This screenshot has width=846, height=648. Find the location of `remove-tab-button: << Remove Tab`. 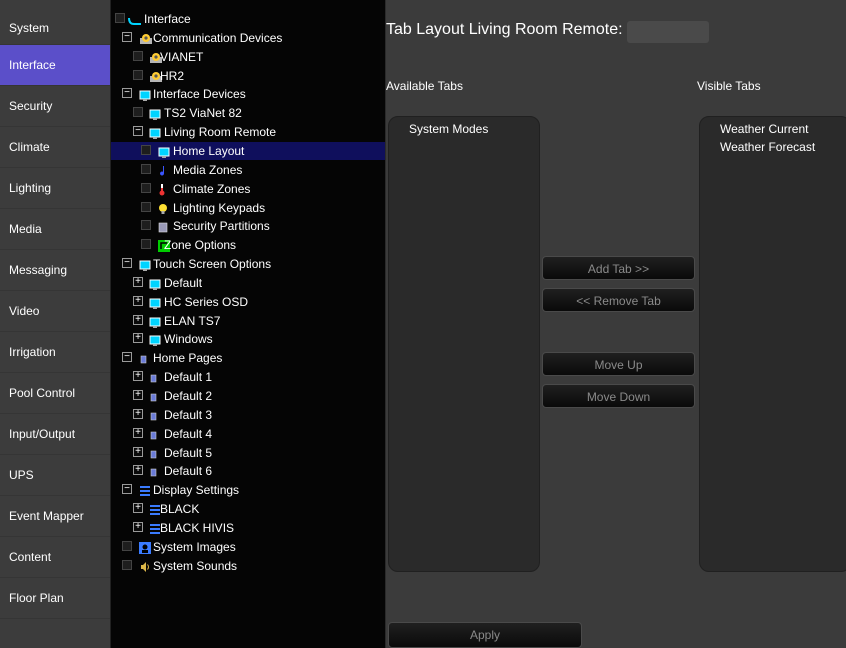

remove-tab-button: << Remove Tab is located at coordinates (618, 300).